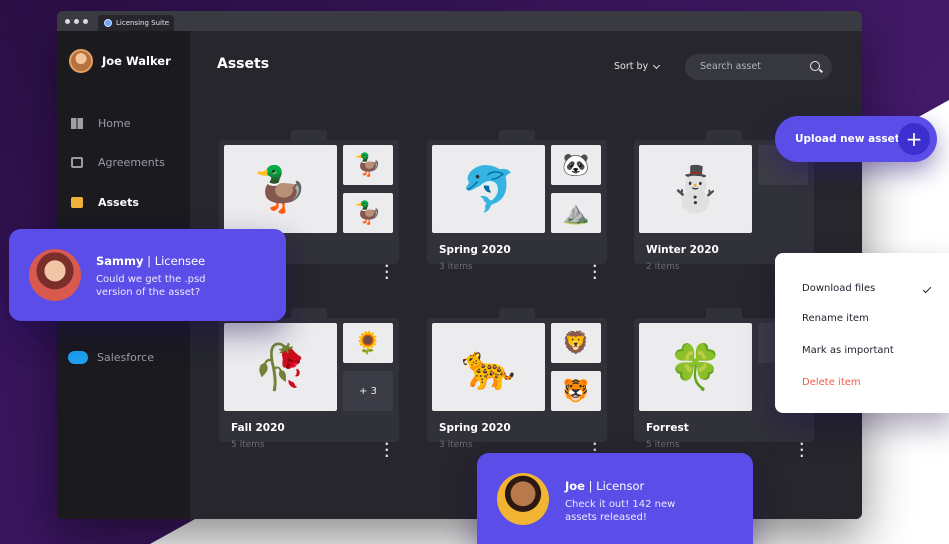 This screenshot has width=949, height=544. Describe the element at coordinates (605, 486) in the screenshot. I see `chat-sender: Joe | Licensor` at that location.